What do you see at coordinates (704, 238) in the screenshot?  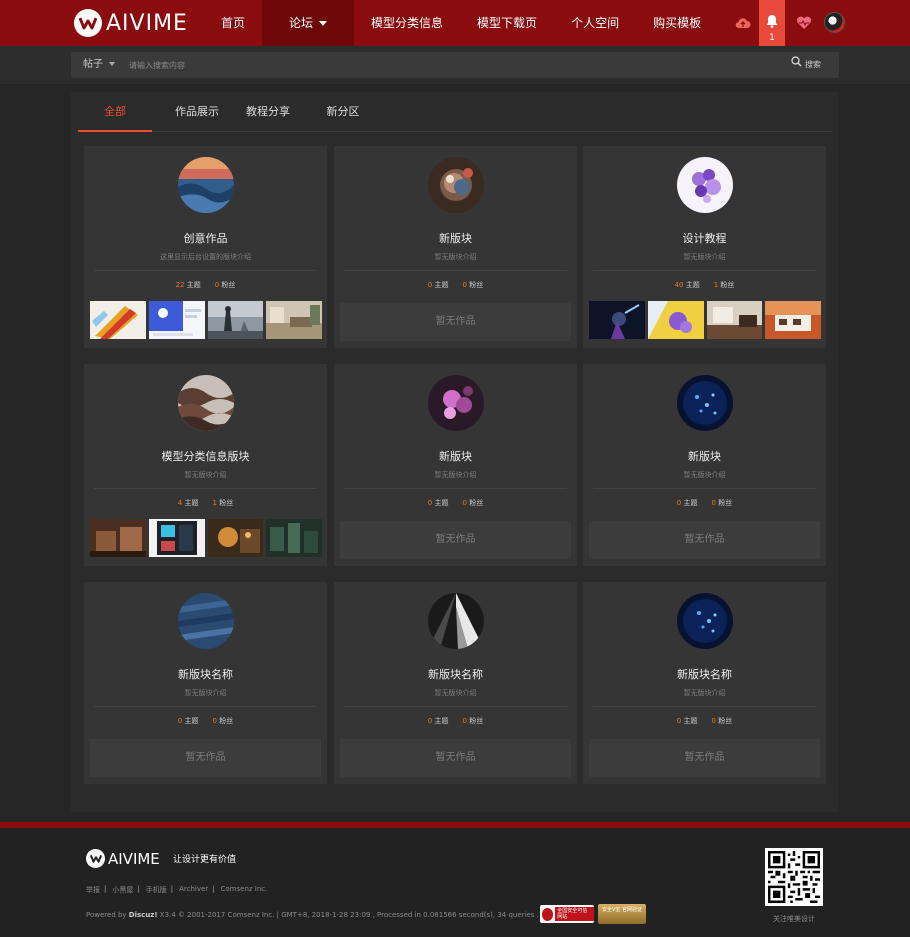 I see `forum-title: 设计教程` at bounding box center [704, 238].